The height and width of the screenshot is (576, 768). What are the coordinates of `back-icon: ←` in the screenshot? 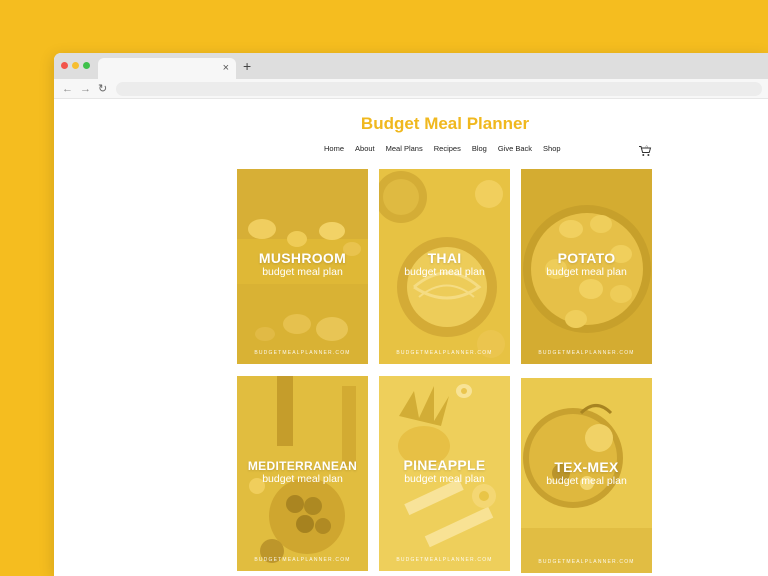 It's located at (67, 89).